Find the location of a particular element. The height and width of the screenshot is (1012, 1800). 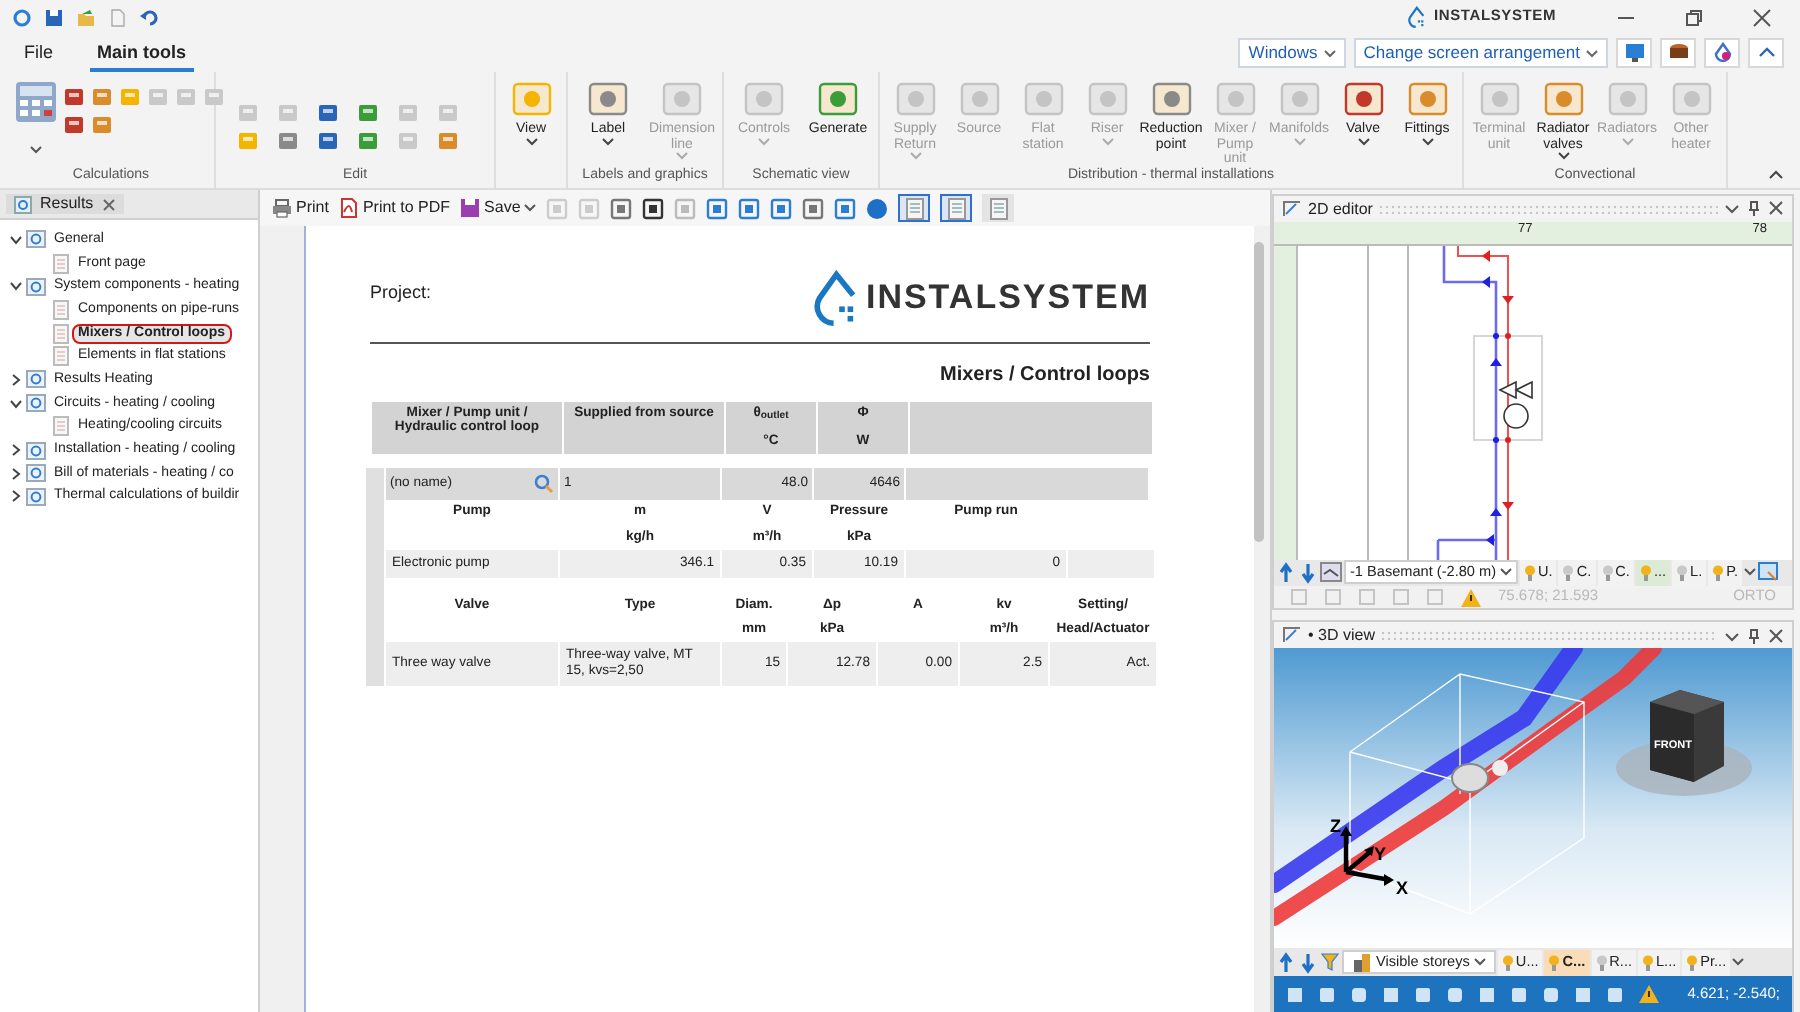

cake-button is located at coordinates (1678, 53).